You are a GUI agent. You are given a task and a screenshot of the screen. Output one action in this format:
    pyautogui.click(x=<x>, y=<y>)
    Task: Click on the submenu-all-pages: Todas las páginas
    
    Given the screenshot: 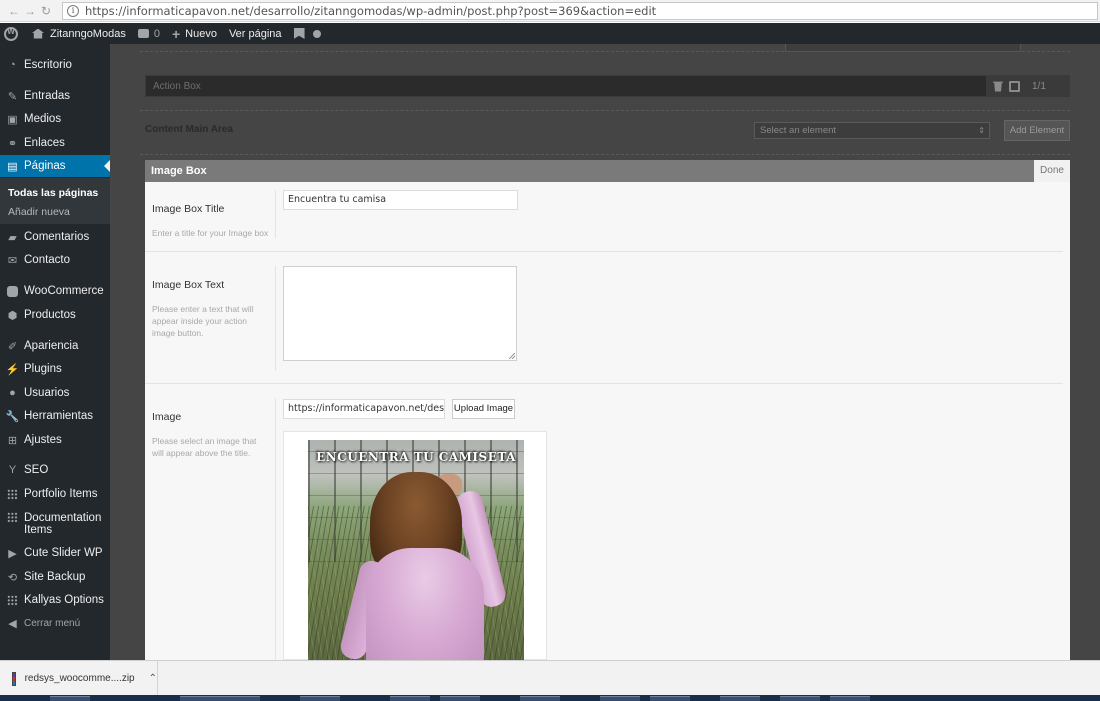 What is the action you would take?
    pyautogui.click(x=53, y=193)
    